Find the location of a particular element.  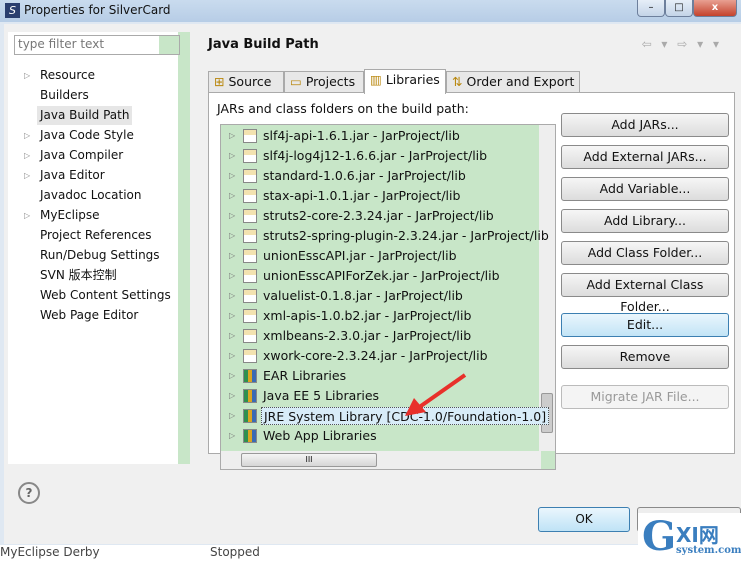

entry-label: unionEsscAPI.jar - JarProject/lib is located at coordinates (360, 255).